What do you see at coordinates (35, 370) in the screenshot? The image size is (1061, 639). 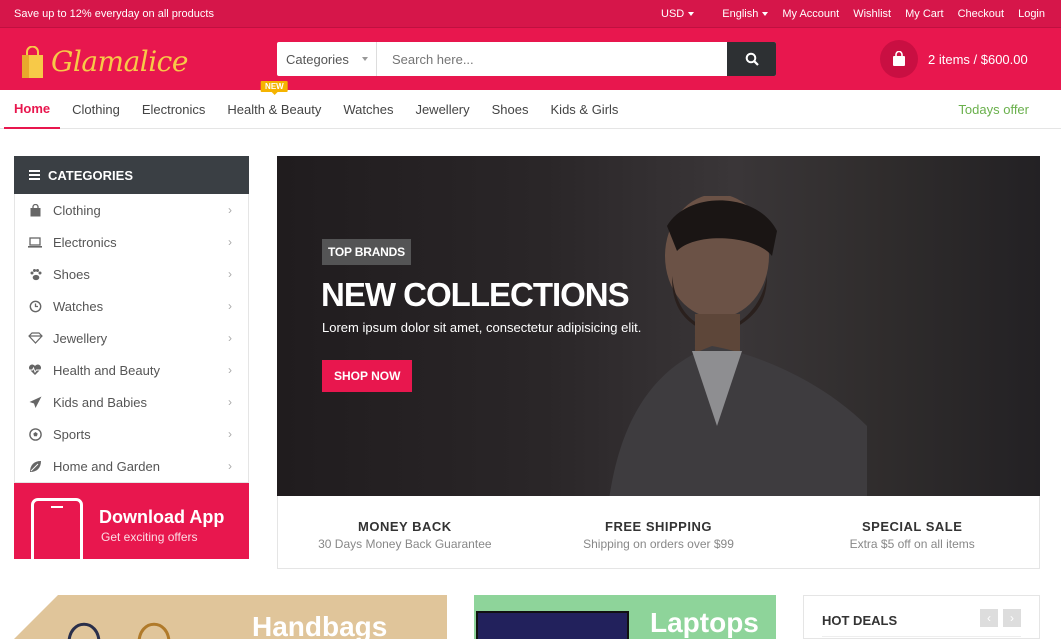 I see `heartbeat-icon` at bounding box center [35, 370].